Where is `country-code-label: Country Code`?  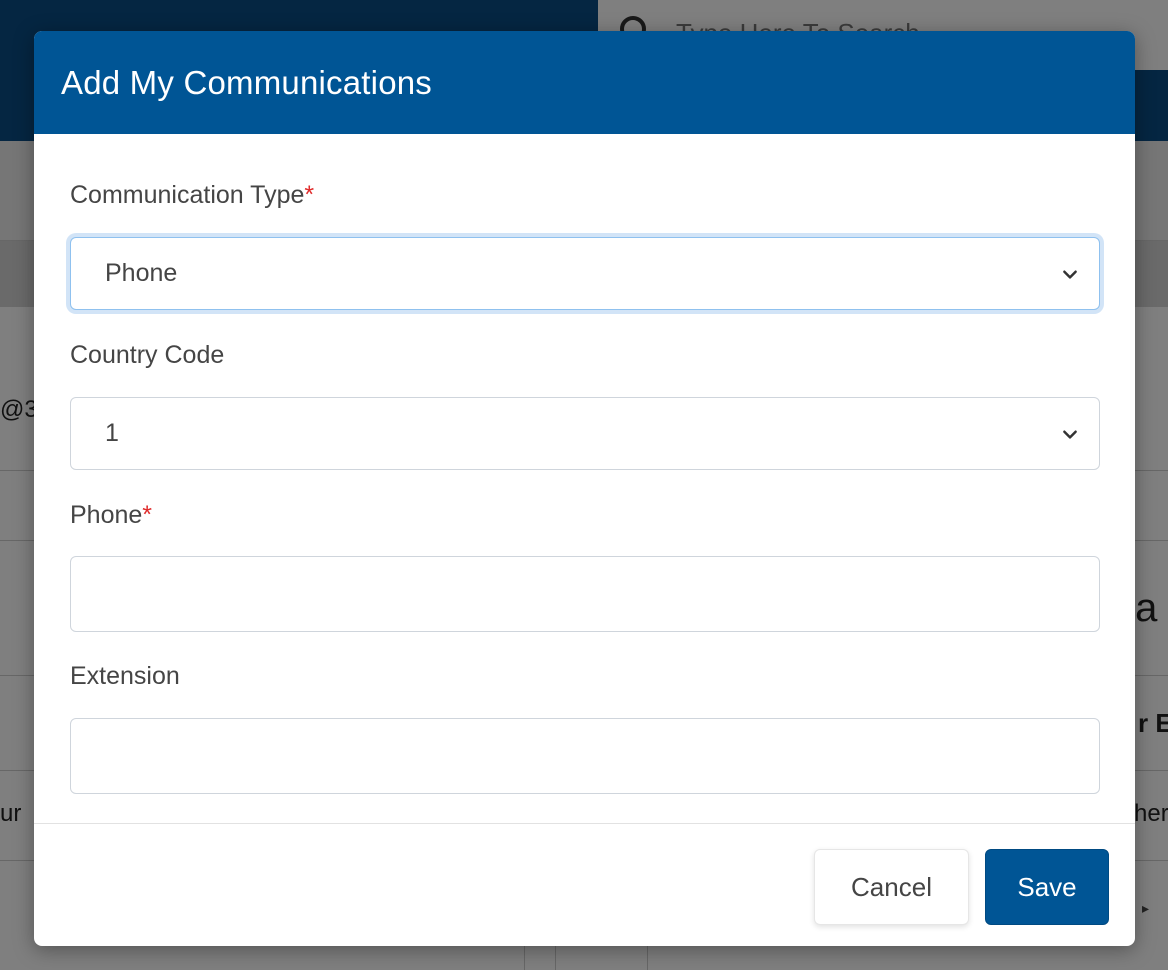
country-code-label: Country Code is located at coordinates (147, 355).